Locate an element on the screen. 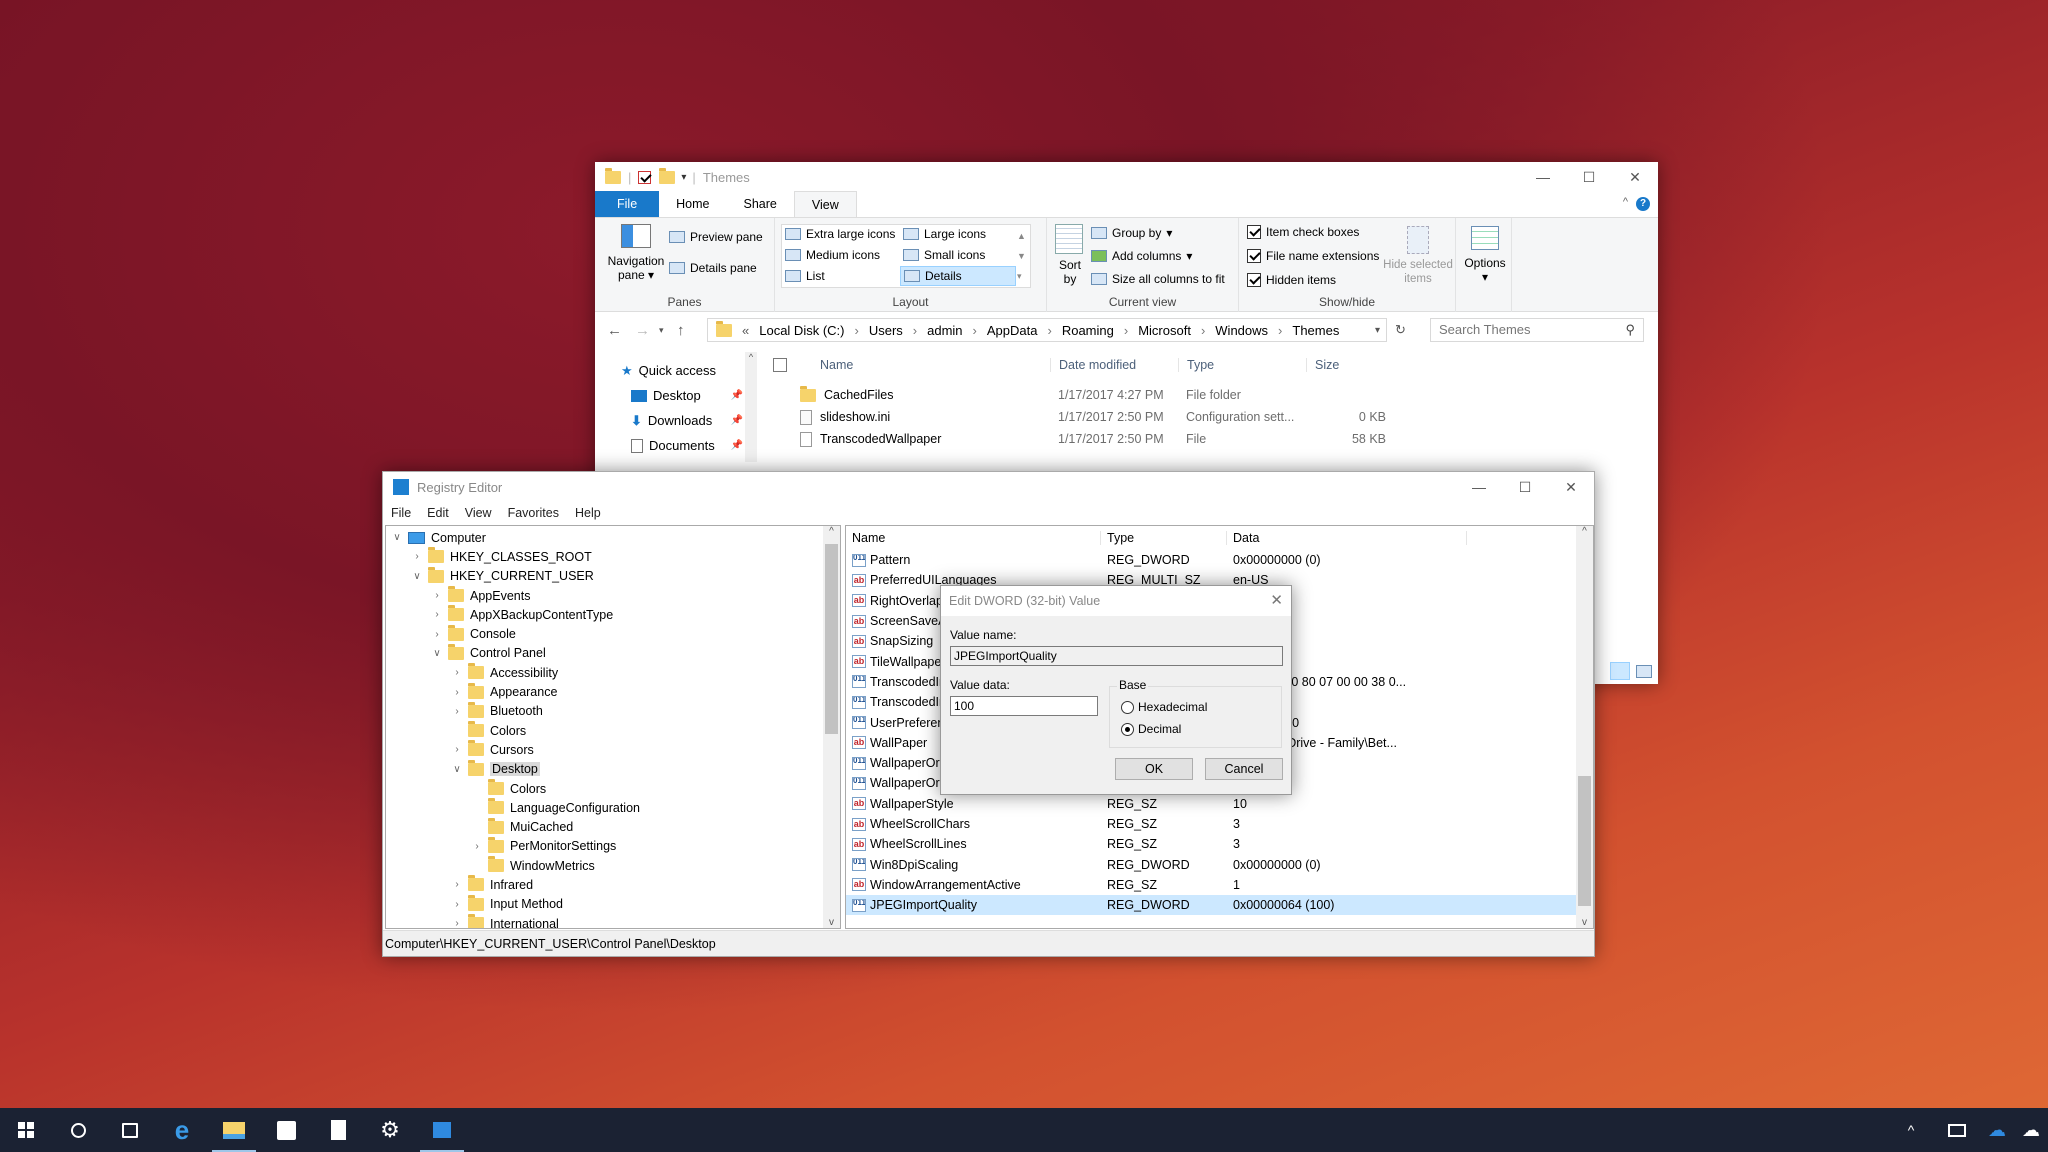 This screenshot has height=1152, width=2048. nav-downloads: ⬇ Downloads 📌 is located at coordinates (675, 420).